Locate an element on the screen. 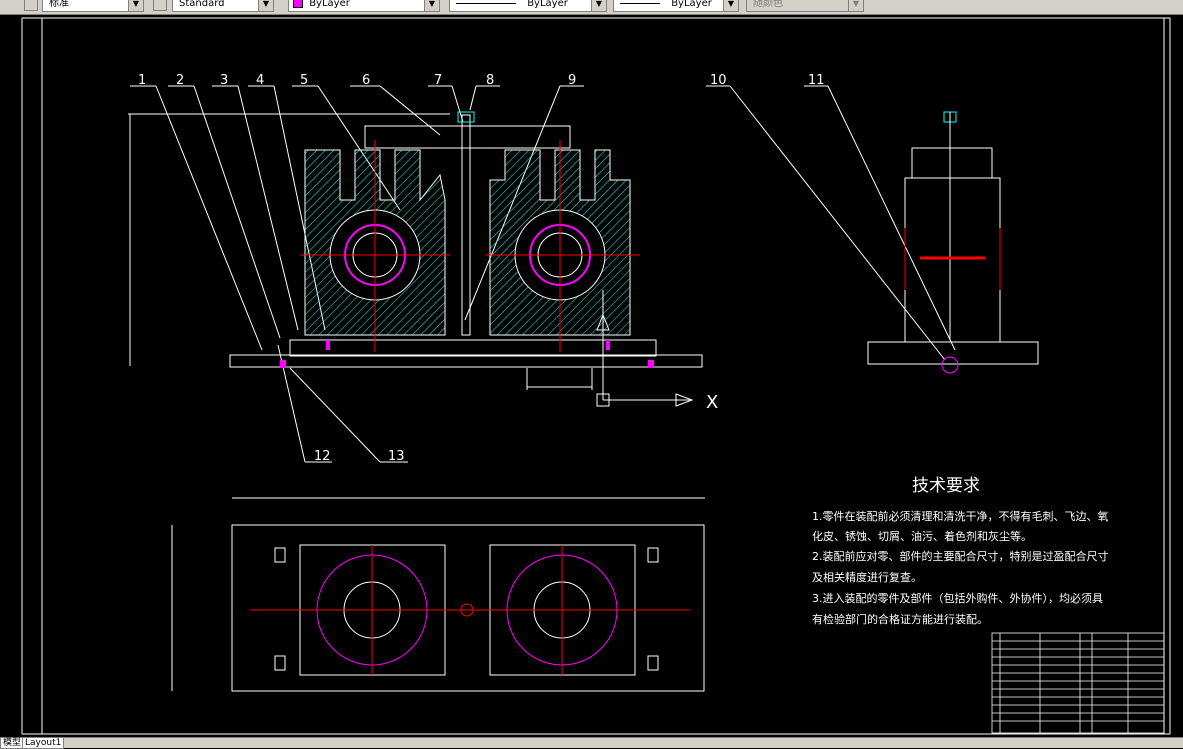 This screenshot has height=749, width=1183. linetype-dropdown: ByLayer ▼ is located at coordinates (528, 6).